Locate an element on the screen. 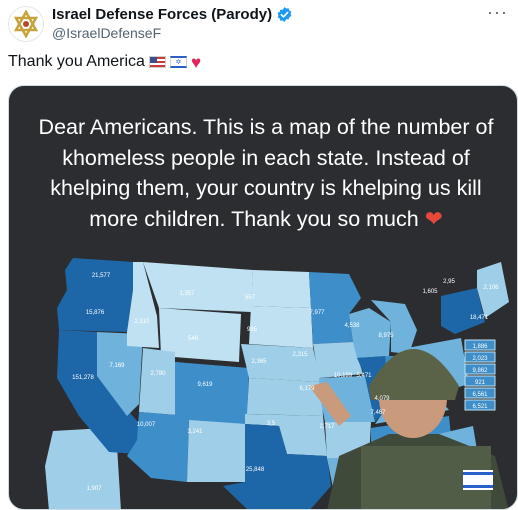 This screenshot has width=518, height=510. label-east-4: 921 is located at coordinates (480, 383).